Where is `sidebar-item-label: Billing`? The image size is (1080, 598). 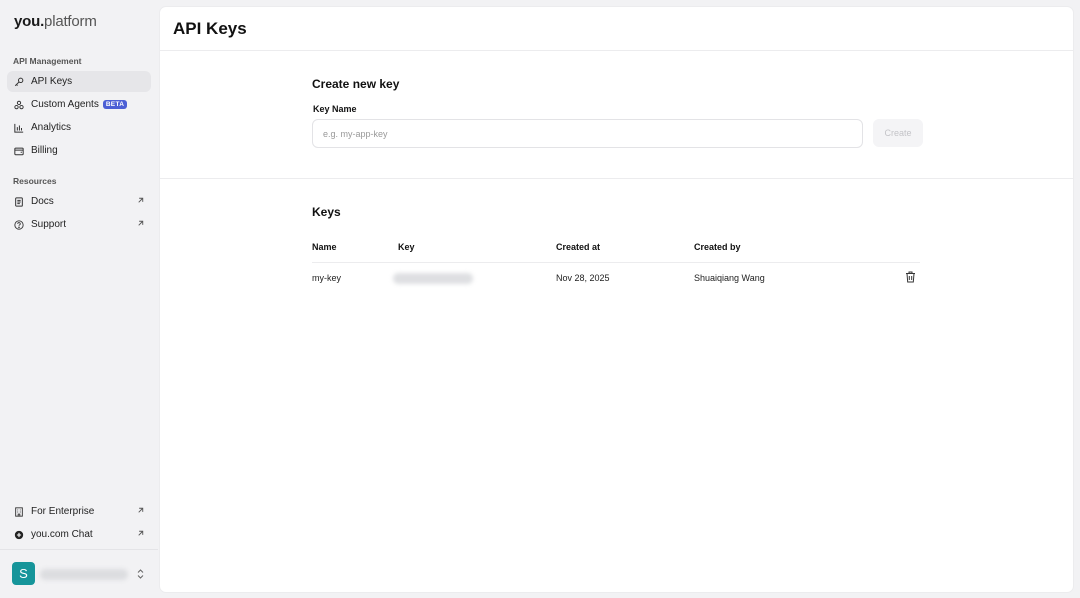
sidebar-item-label: Billing is located at coordinates (44, 150).